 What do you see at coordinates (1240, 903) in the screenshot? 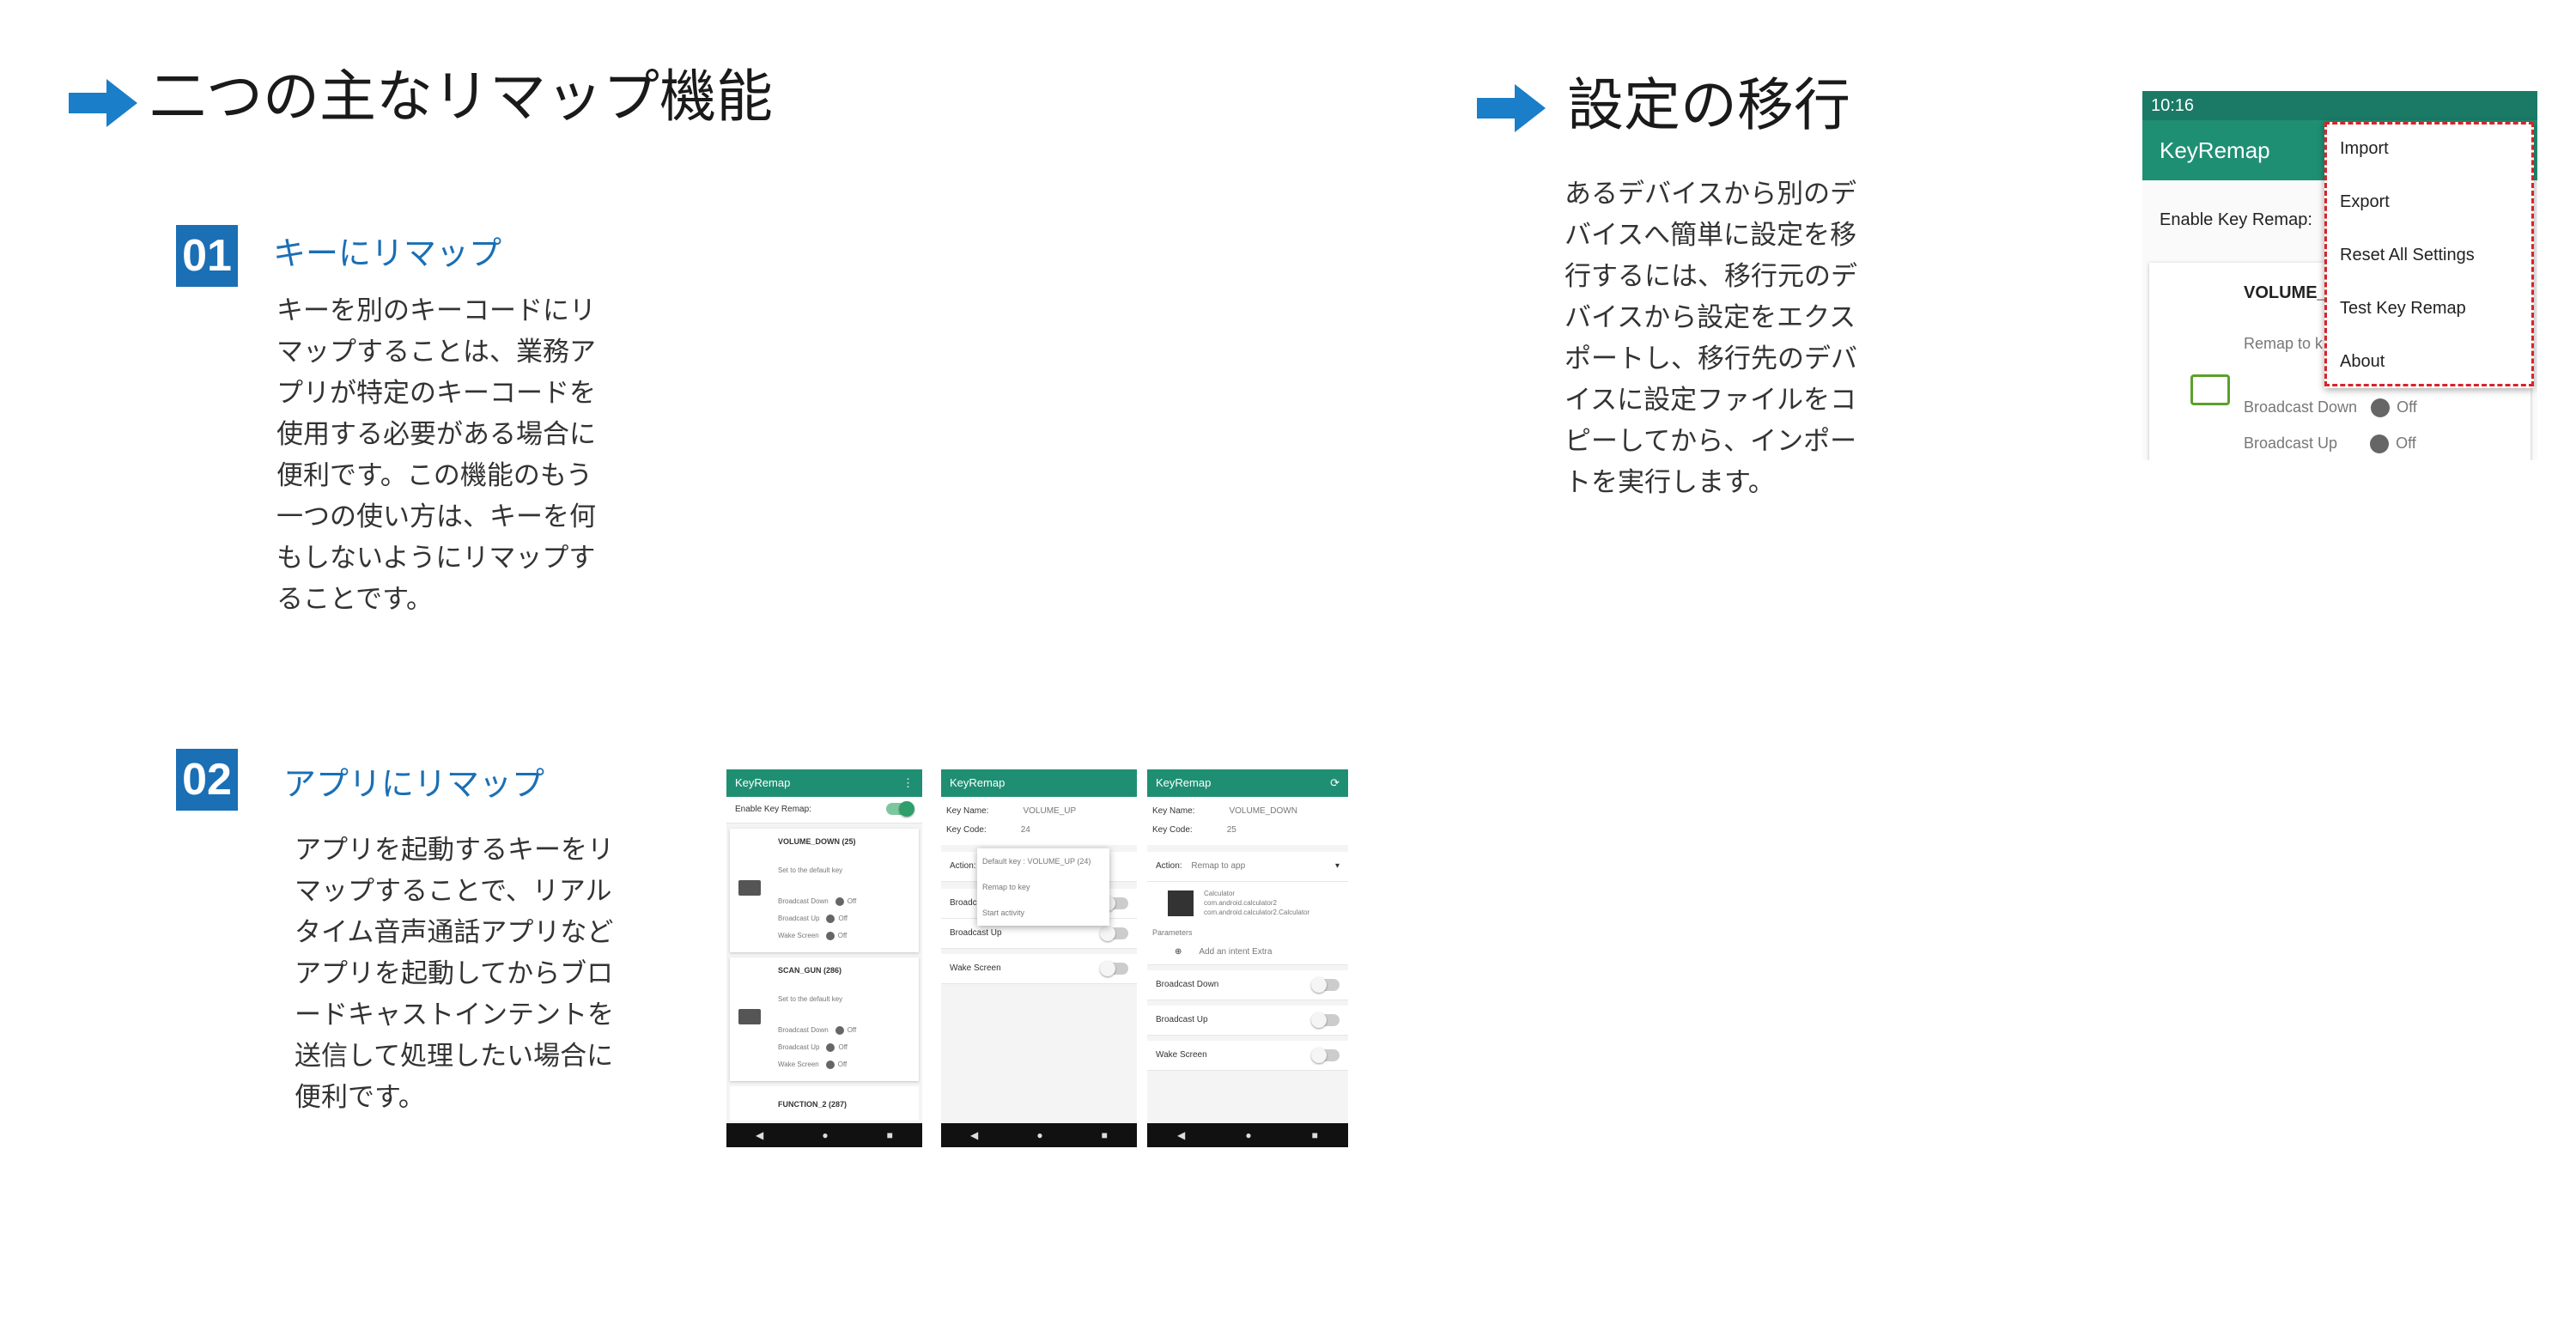
I see `package-name: com.android.calculator2` at bounding box center [1240, 903].